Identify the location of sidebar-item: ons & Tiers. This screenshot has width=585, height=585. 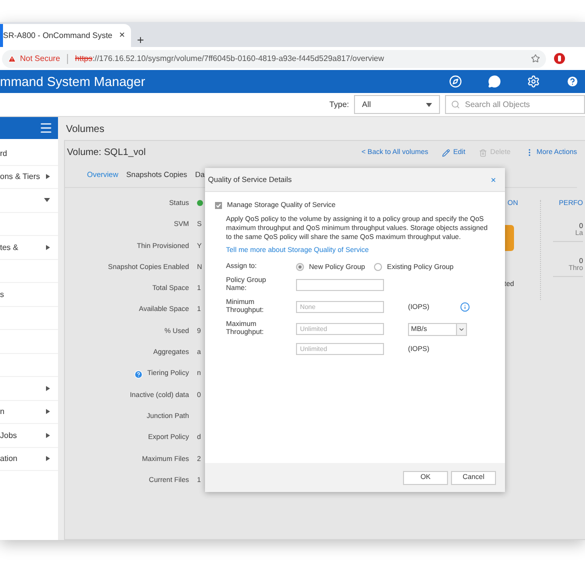
(29, 177).